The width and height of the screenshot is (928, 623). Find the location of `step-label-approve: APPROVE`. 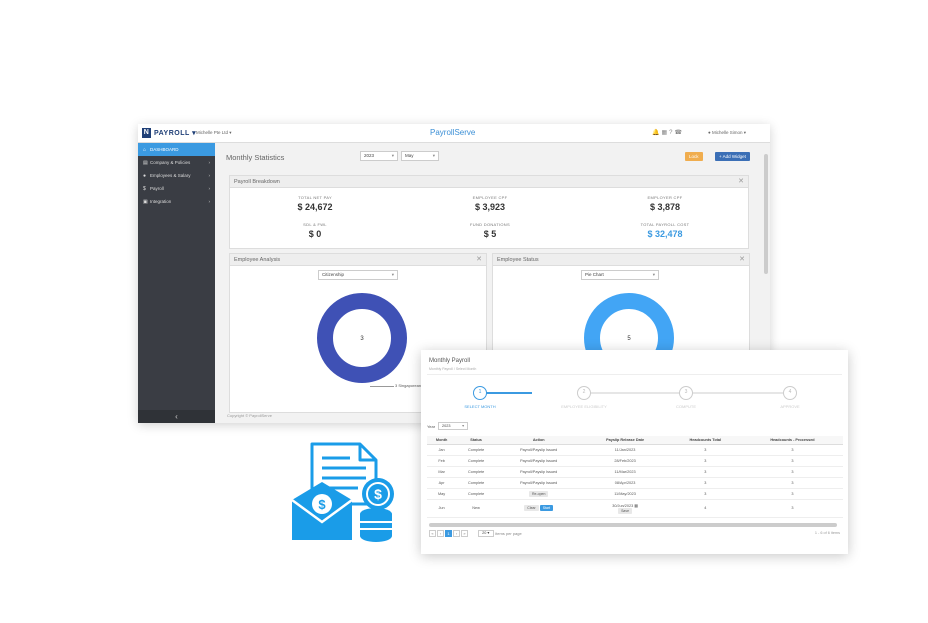

step-label-approve: APPROVE is located at coordinates (790, 406).